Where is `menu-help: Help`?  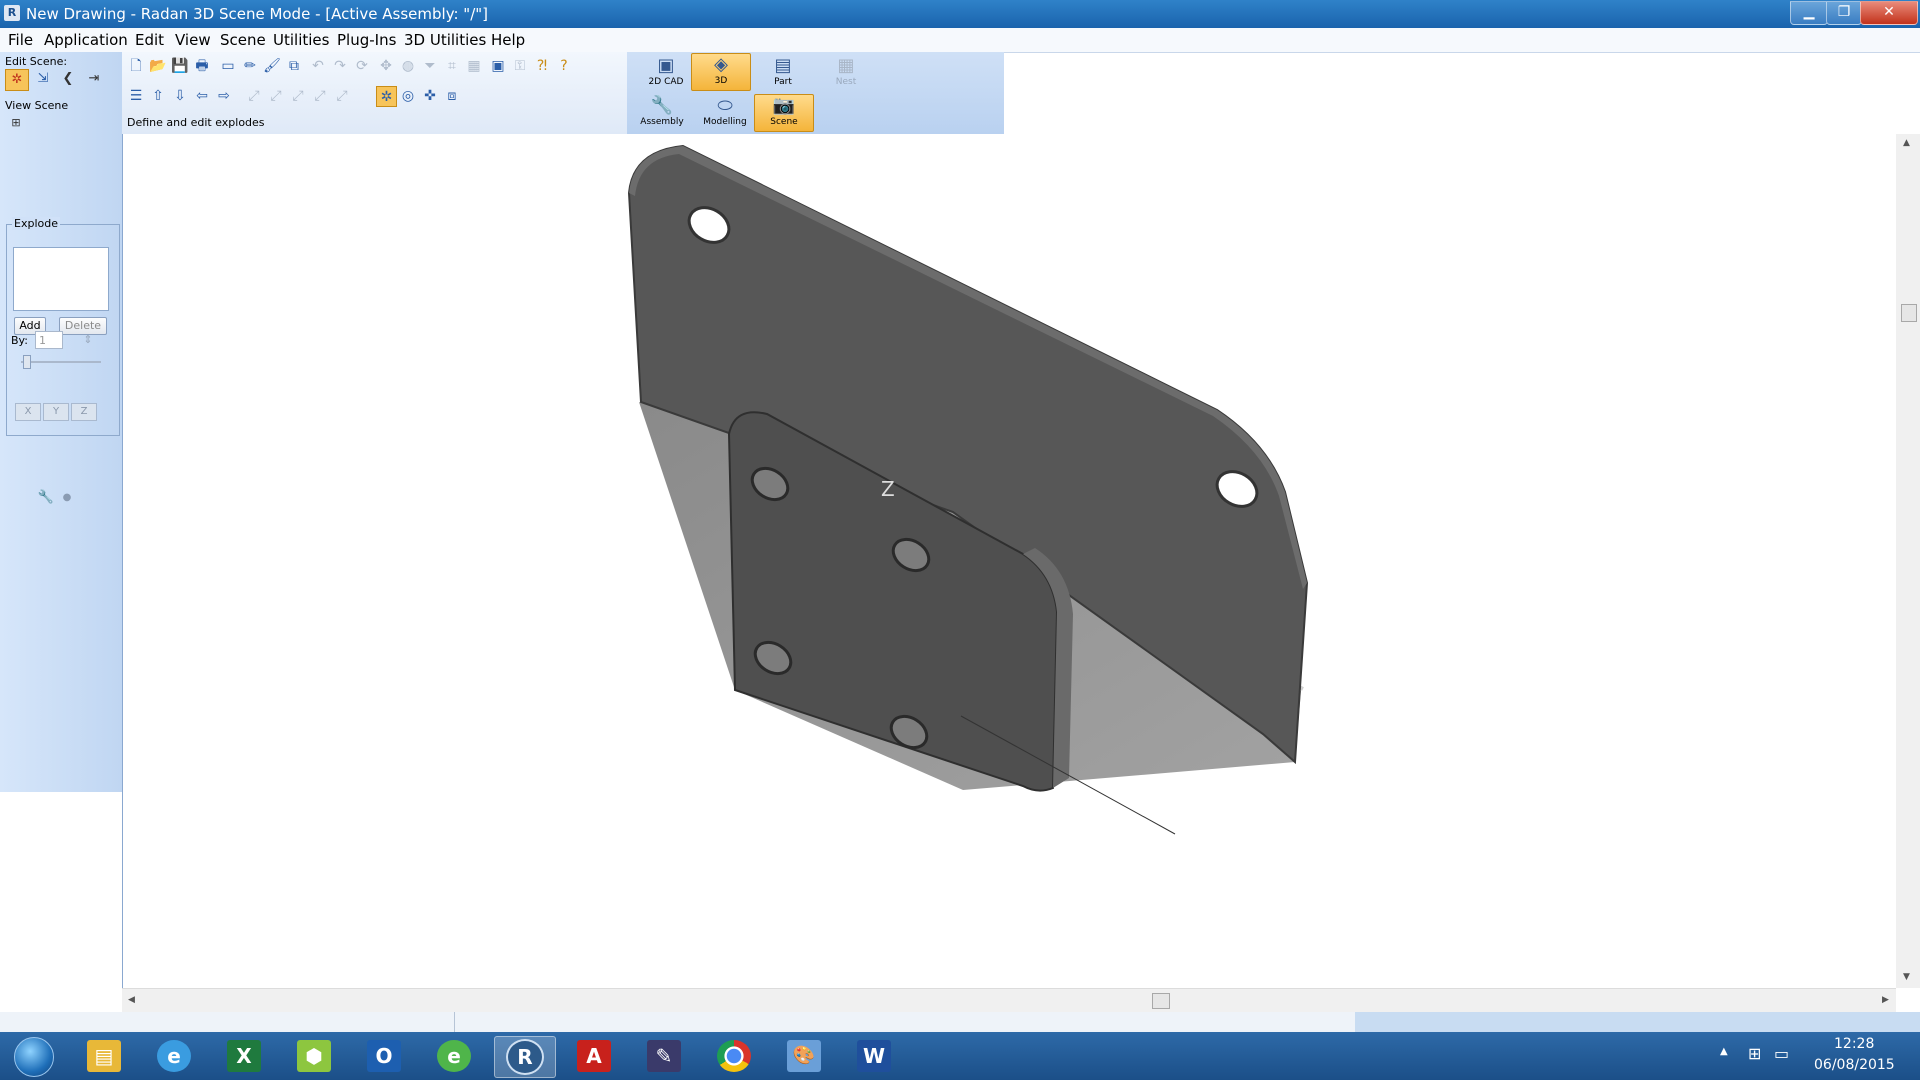
menu-help: Help is located at coordinates (508, 40).